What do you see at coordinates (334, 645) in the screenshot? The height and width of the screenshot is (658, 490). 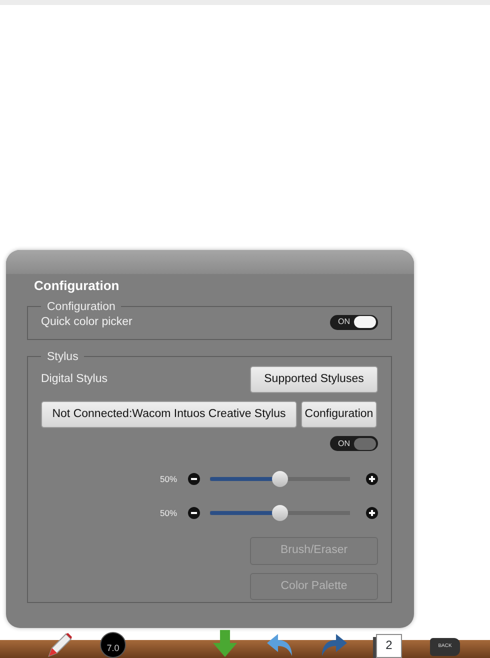 I see `redo-icon` at bounding box center [334, 645].